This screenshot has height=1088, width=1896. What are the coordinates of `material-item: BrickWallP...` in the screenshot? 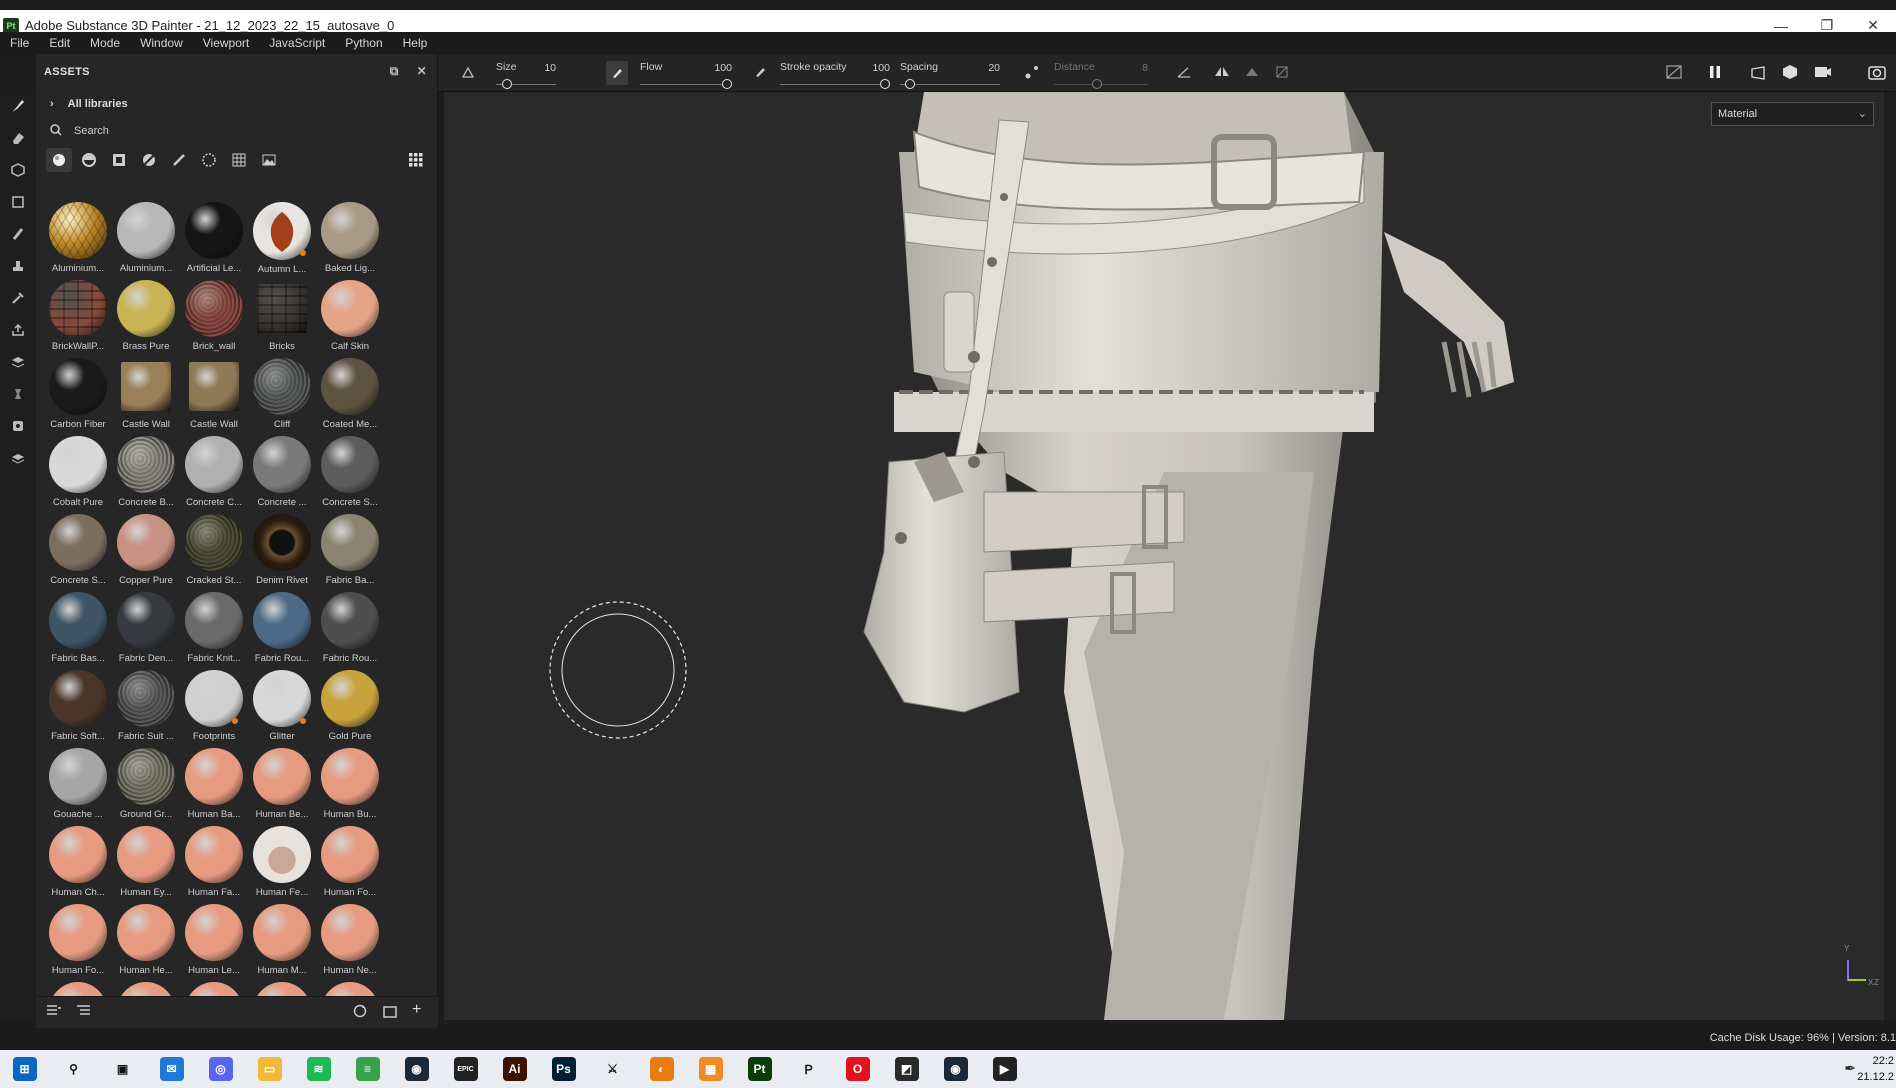 It's located at (78, 313).